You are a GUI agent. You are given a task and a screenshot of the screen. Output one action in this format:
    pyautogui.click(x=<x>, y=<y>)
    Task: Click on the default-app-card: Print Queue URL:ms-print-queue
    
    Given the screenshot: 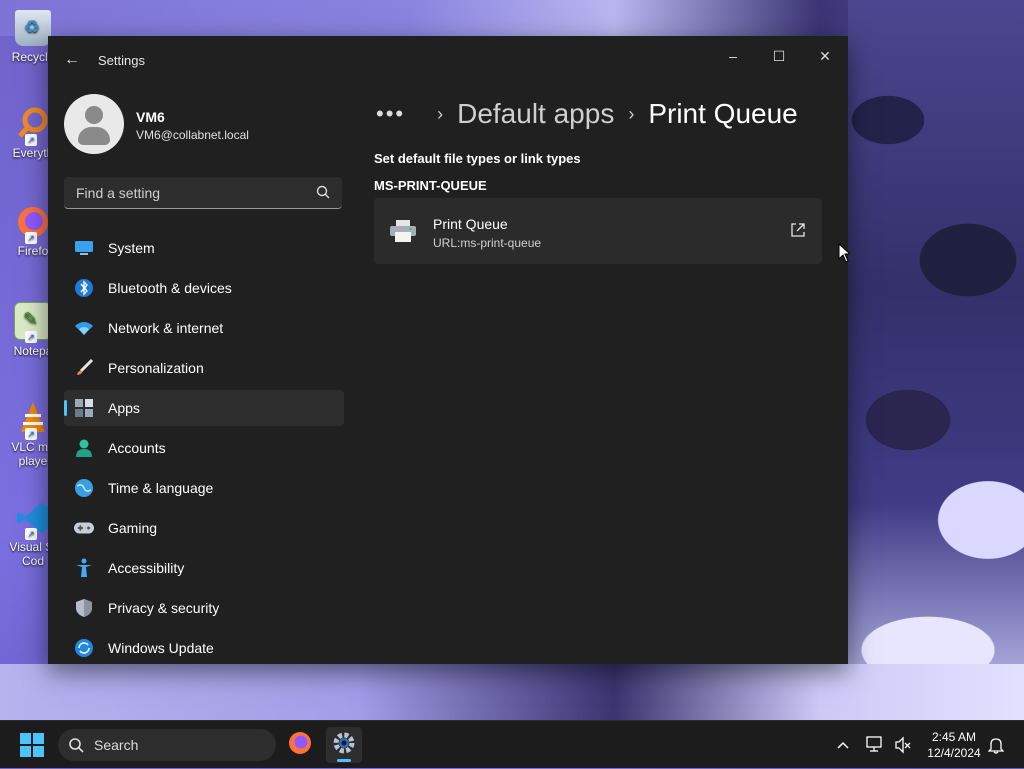 What is the action you would take?
    pyautogui.click(x=598, y=231)
    